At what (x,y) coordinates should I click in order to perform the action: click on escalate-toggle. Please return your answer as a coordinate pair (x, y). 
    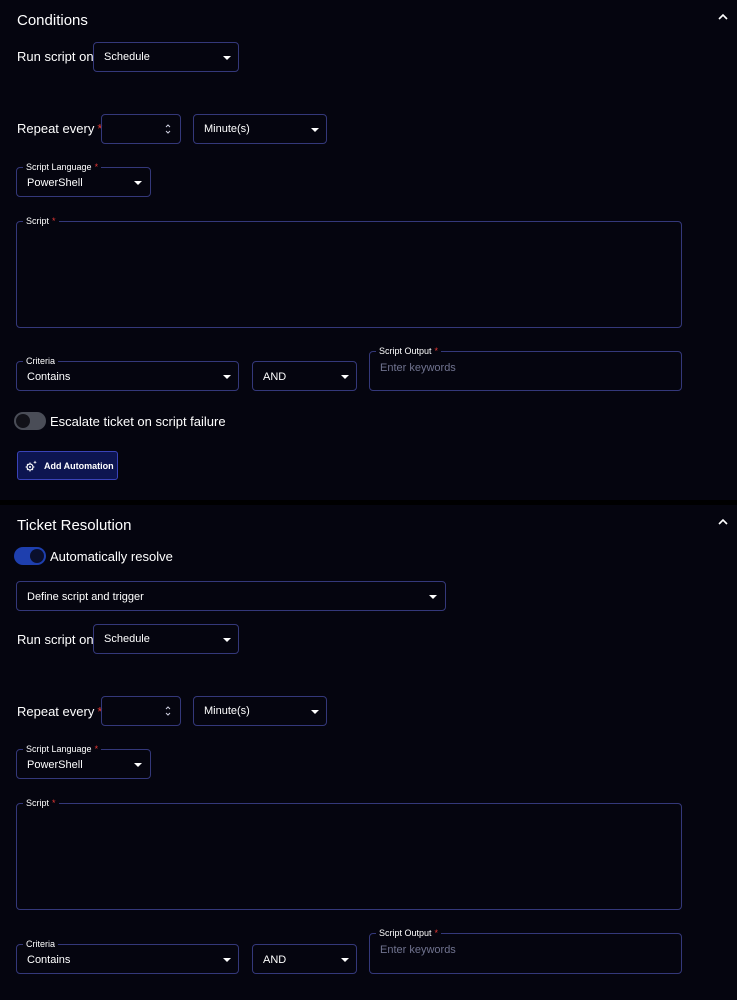
    Looking at the image, I should click on (30, 421).